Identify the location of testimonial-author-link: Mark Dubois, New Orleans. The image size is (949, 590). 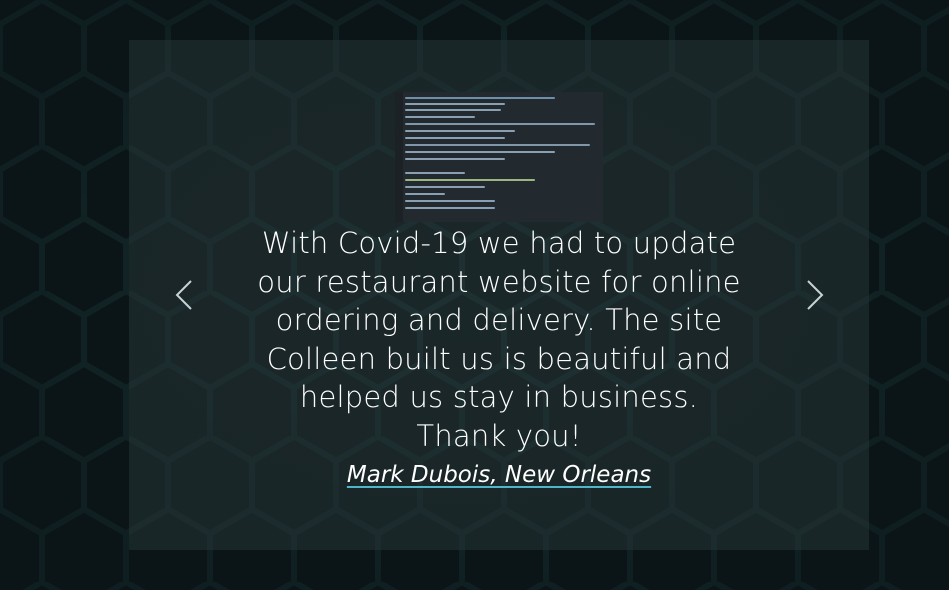
(499, 475).